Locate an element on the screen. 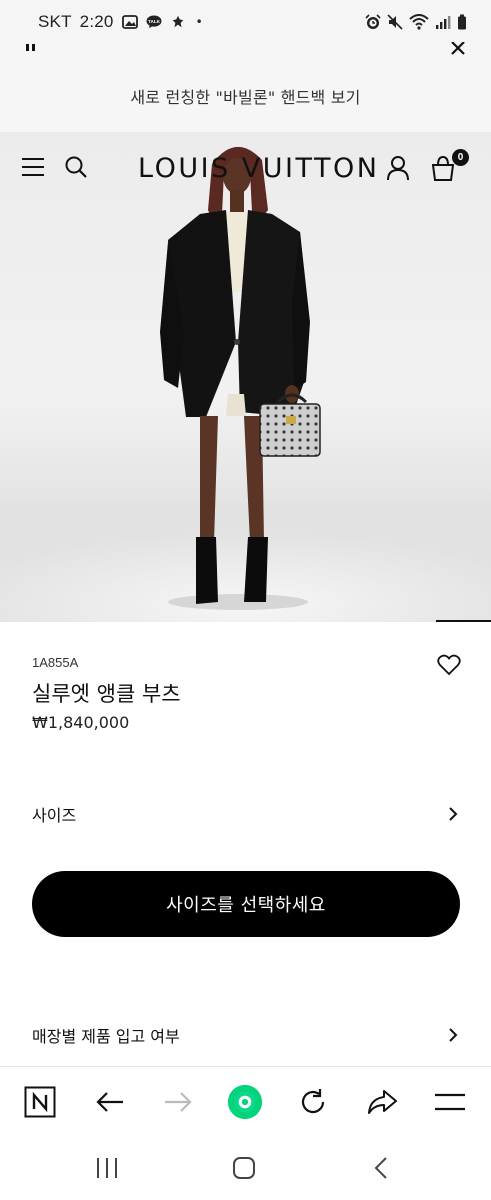 The image size is (491, 1200). wishlist-heart-icon is located at coordinates (449, 665).